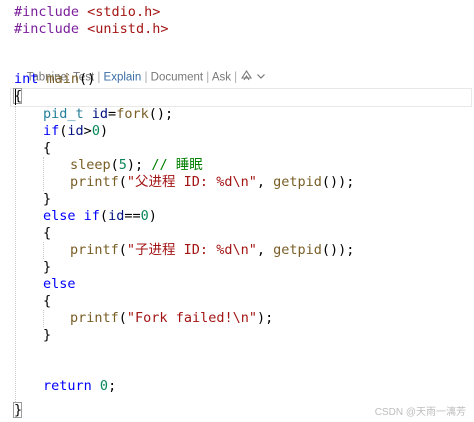 This screenshot has height=422, width=474. I want to click on chevron-down-icon, so click(261, 78).